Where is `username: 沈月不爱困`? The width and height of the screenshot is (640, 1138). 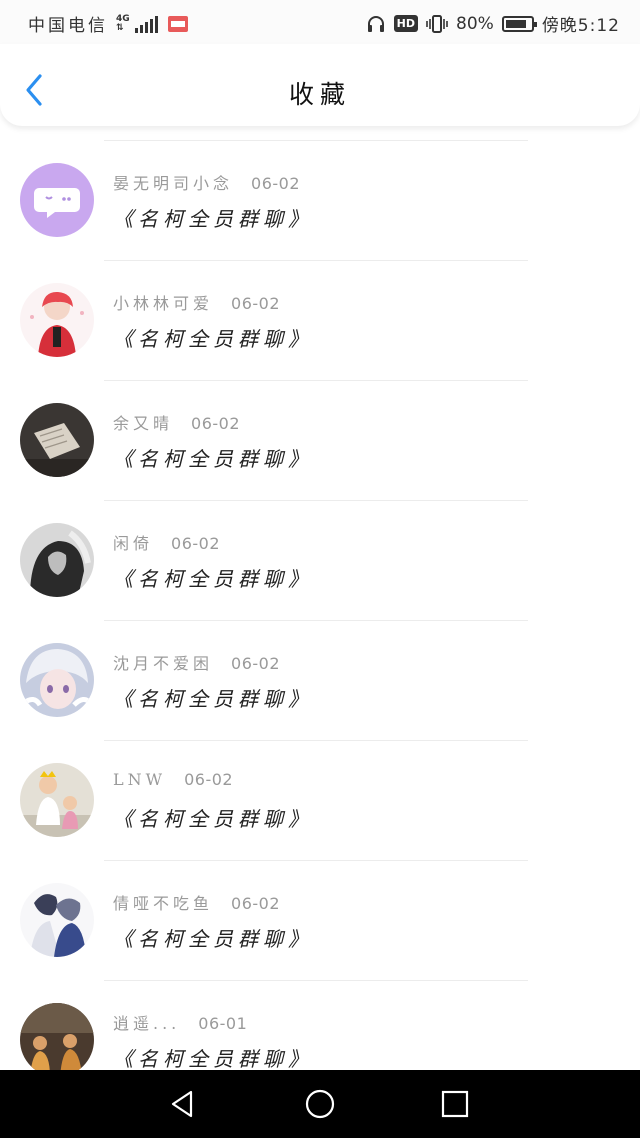
username: 沈月不爱困 is located at coordinates (163, 663).